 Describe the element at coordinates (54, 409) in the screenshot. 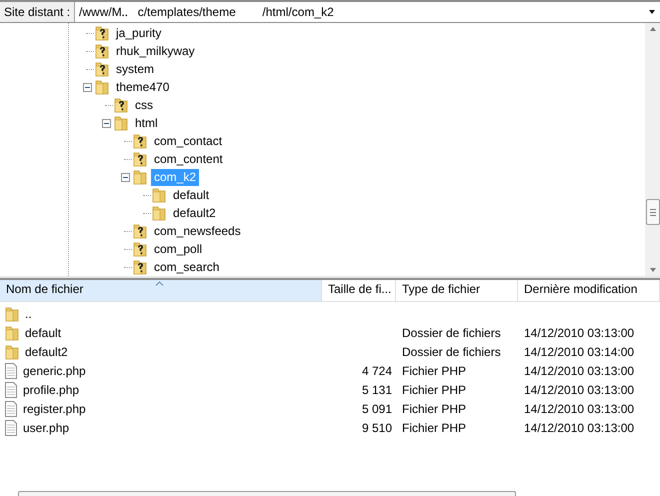

I see `file-name: register.php` at that location.